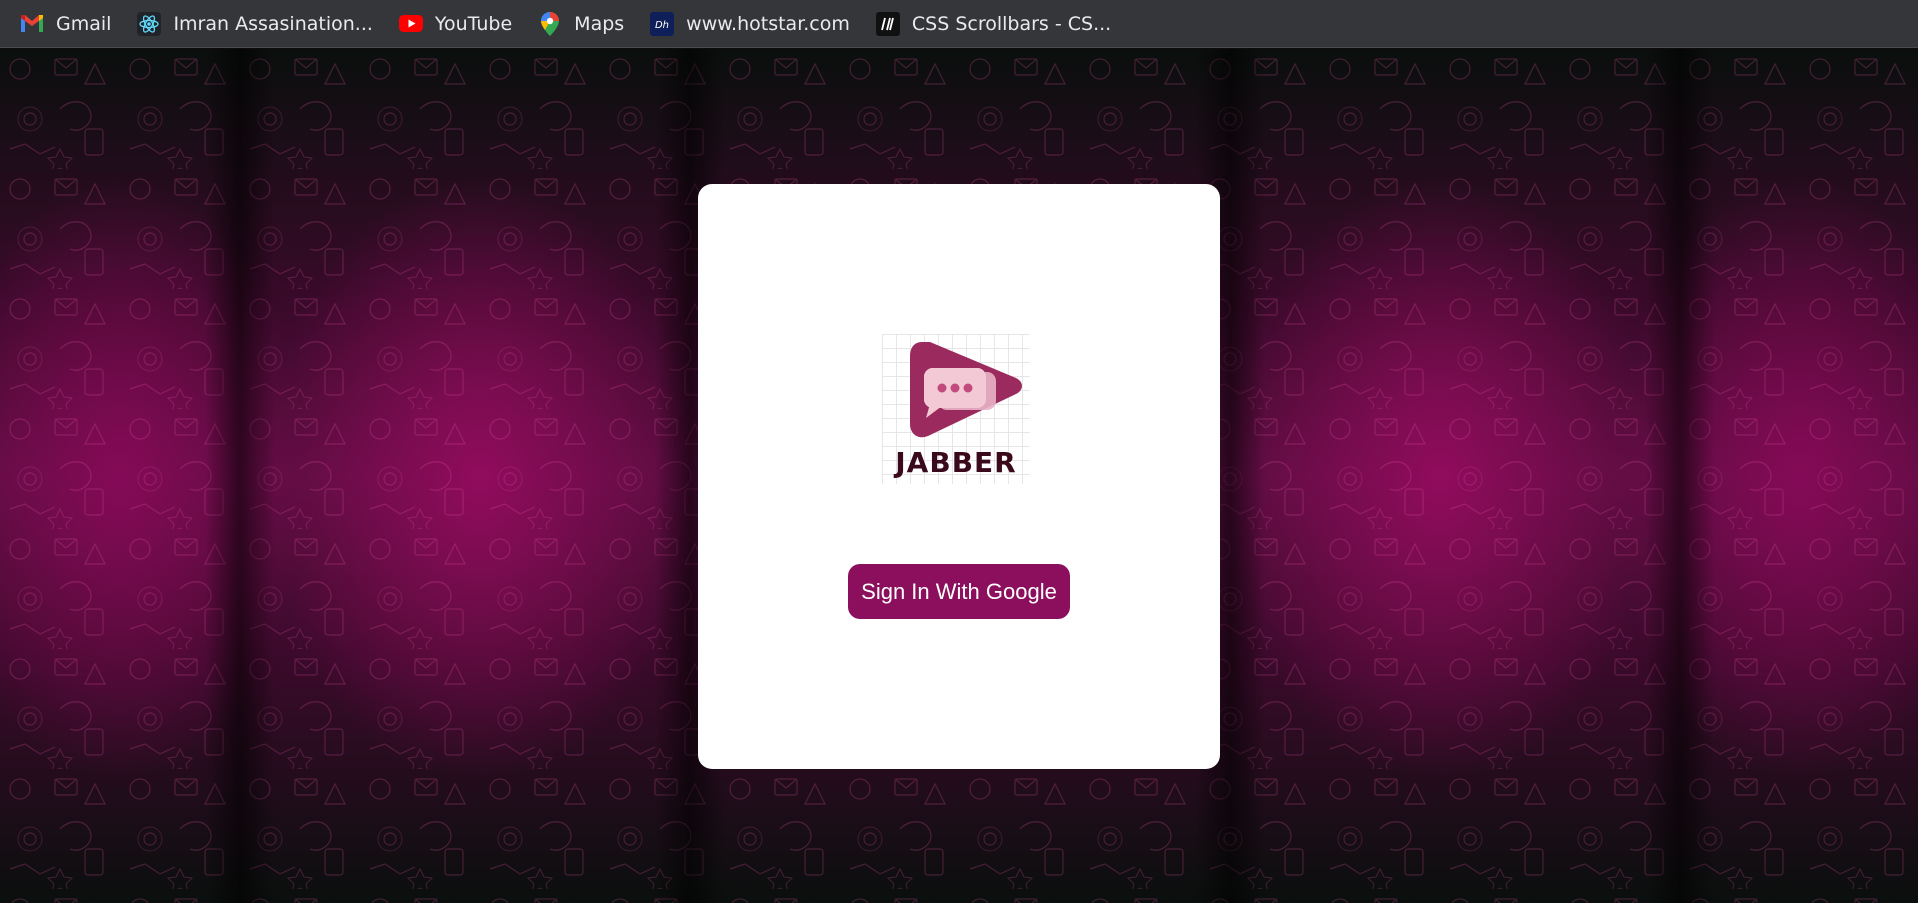  I want to click on bookmark-hotstar: Dh www.hotstar.com, so click(753, 24).